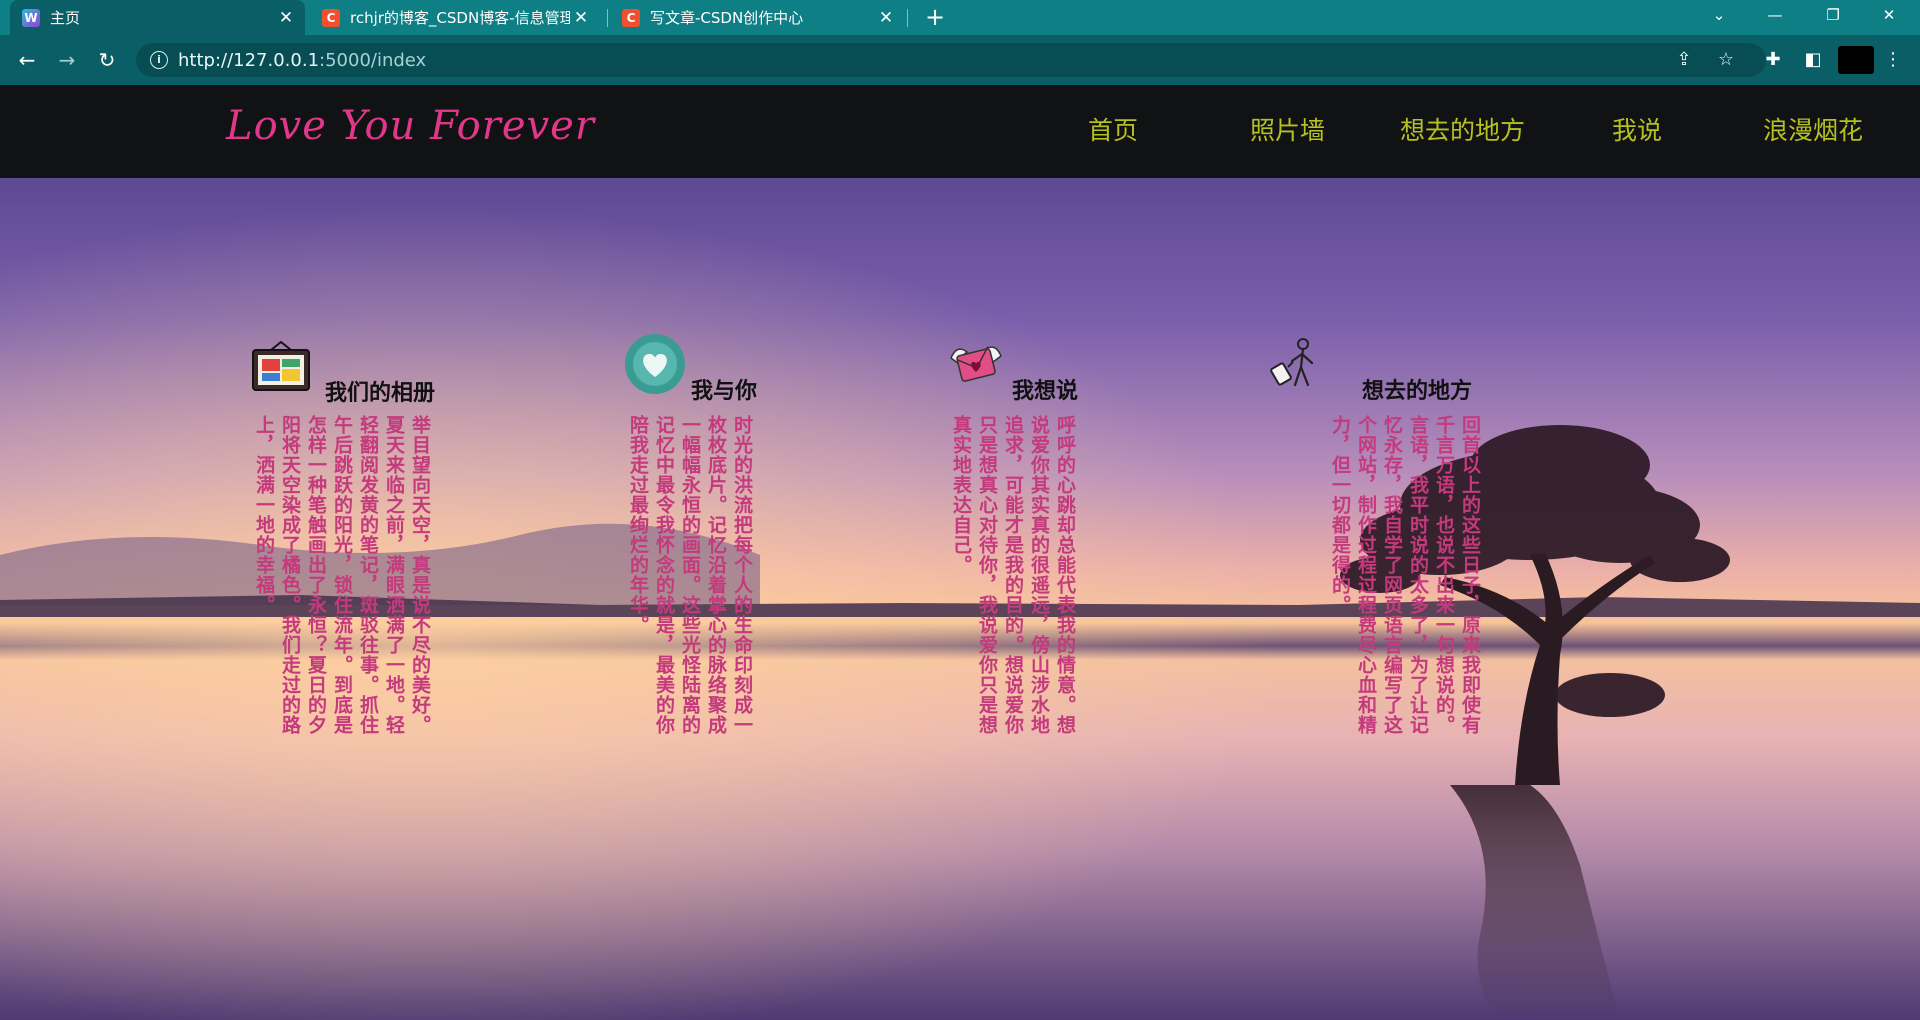 The height and width of the screenshot is (1020, 1920). I want to click on site-info-icon: i, so click(159, 60).